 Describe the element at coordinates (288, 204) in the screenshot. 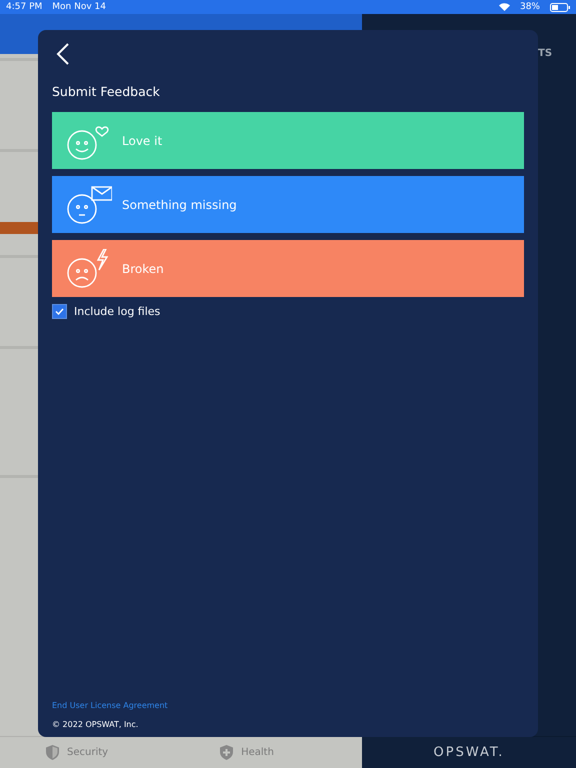

I see `feedback-option: Something missing` at that location.